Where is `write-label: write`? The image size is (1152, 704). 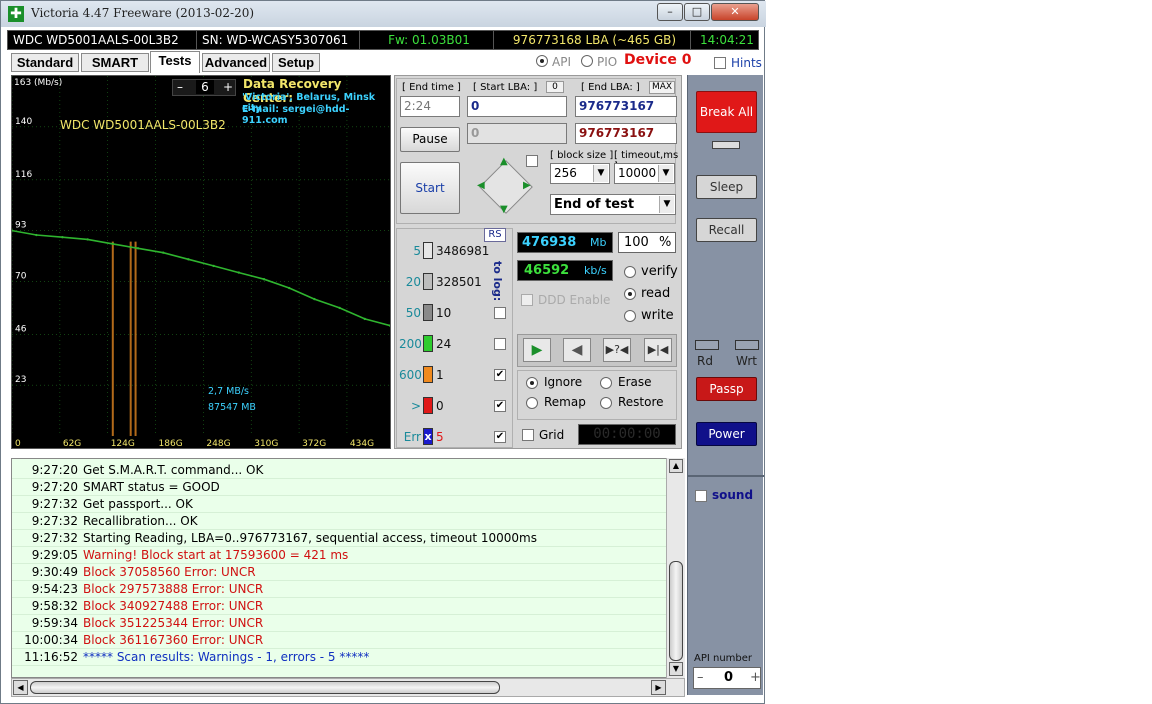
write-label: write is located at coordinates (657, 315).